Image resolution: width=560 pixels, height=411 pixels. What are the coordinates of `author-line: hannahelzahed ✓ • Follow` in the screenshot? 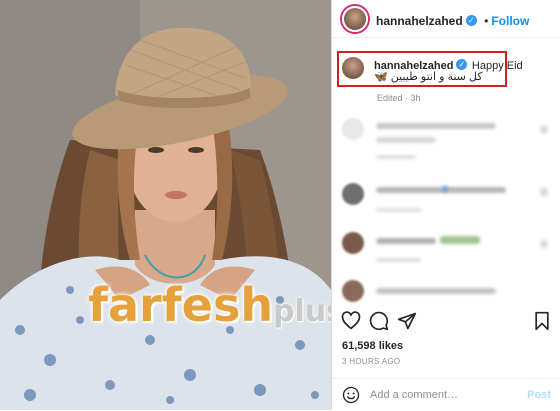 It's located at (452, 21).